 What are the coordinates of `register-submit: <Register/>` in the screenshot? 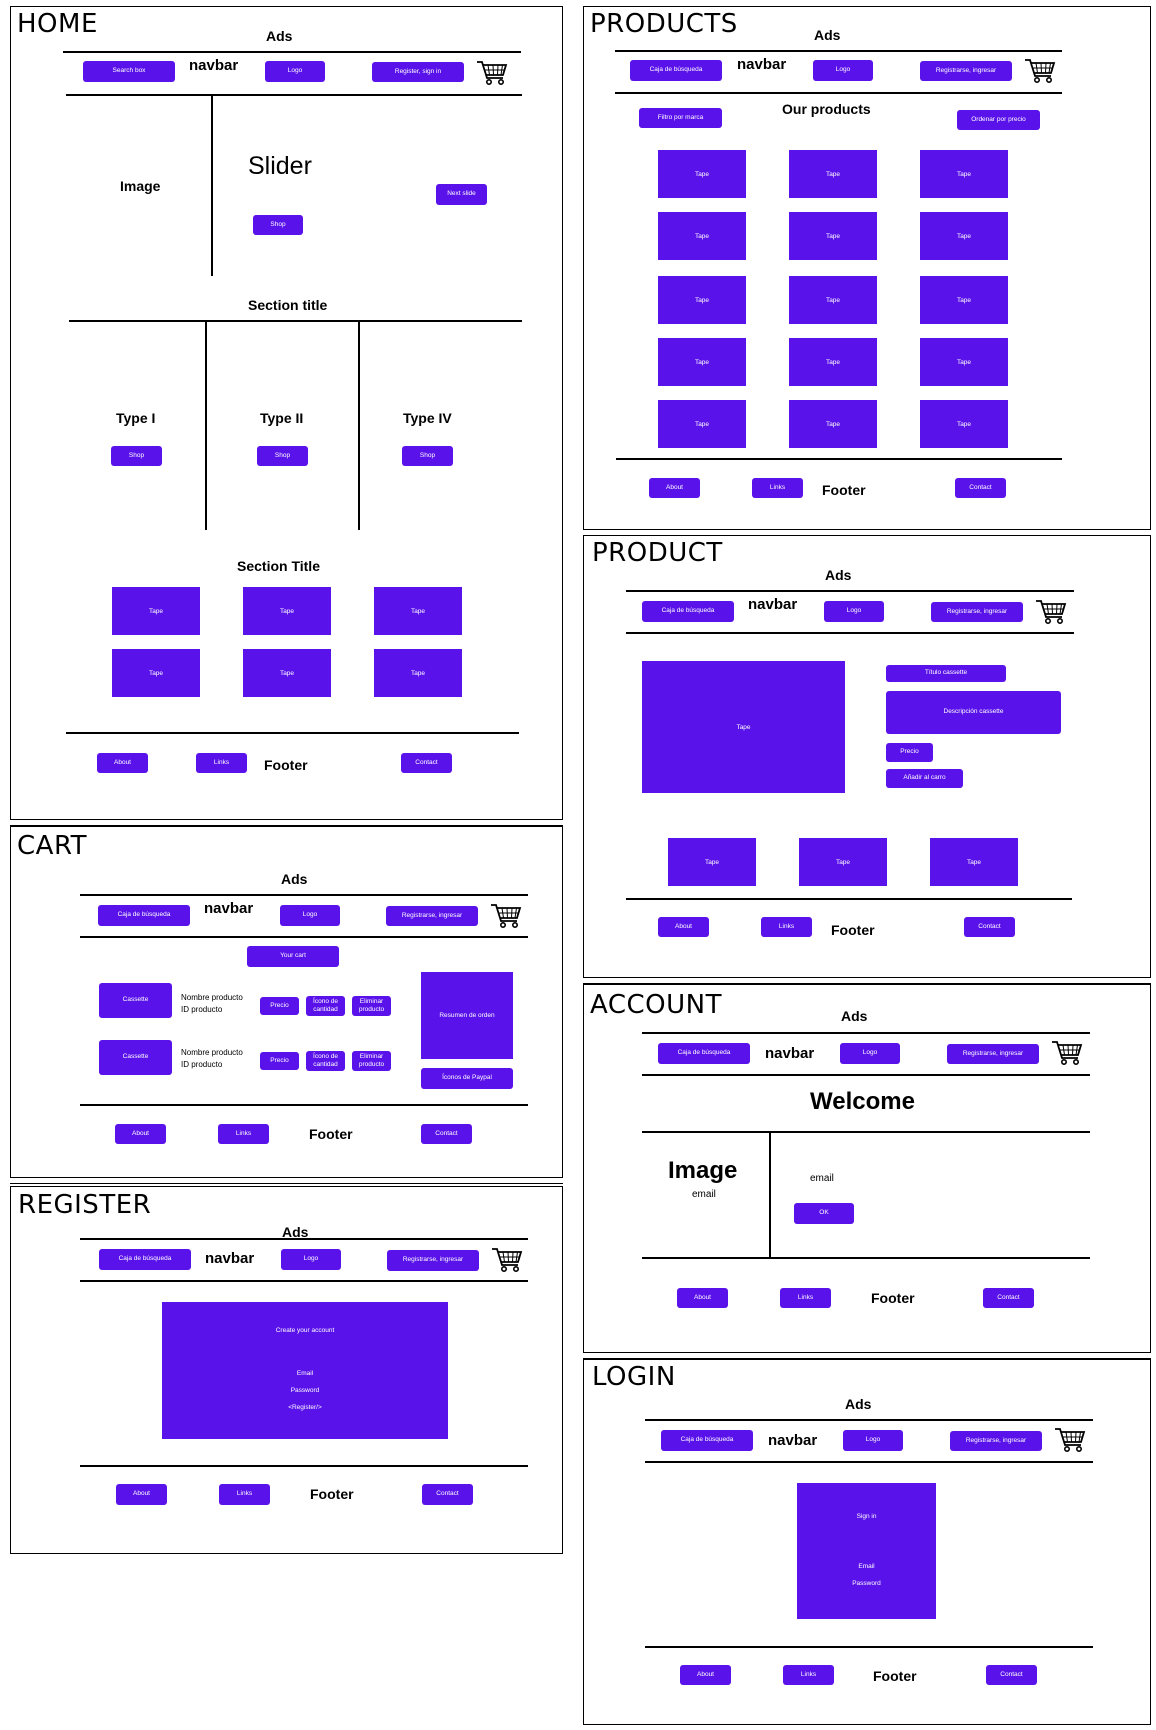 It's located at (305, 1407).